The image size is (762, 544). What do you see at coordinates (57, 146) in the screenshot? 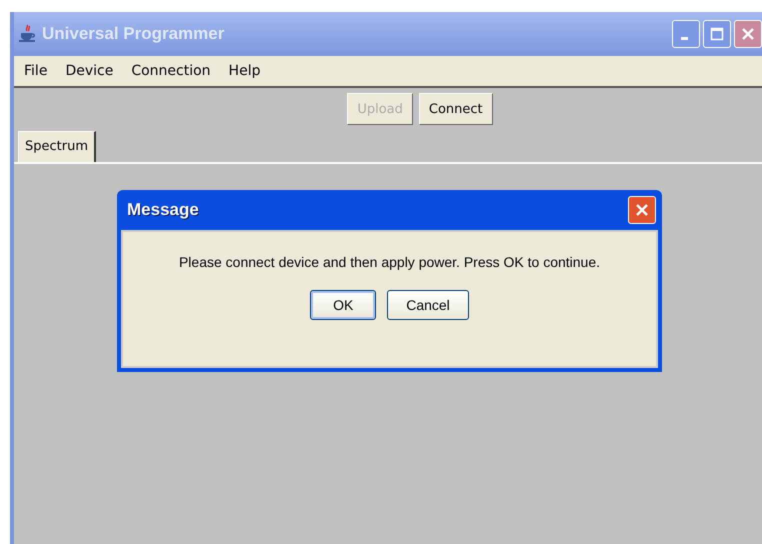
I see `tab: Spectrum` at bounding box center [57, 146].